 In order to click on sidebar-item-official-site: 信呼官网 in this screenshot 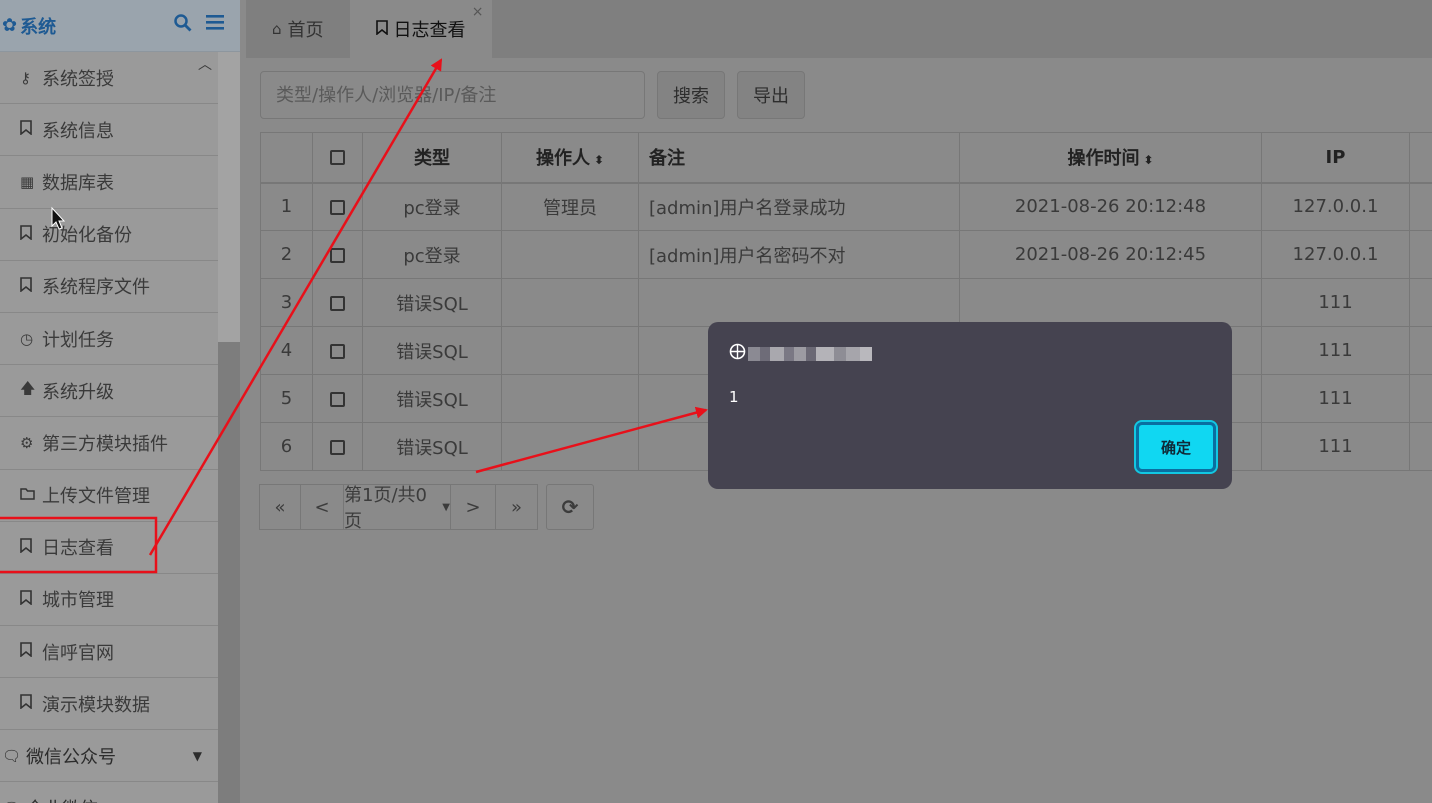, I will do `click(109, 652)`.